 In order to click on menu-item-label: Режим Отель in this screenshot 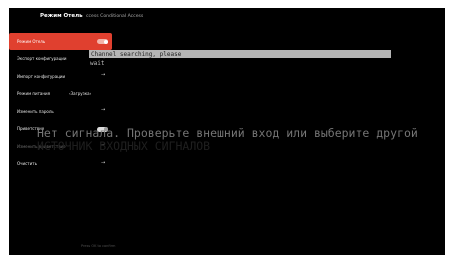, I will do `click(31, 41)`.